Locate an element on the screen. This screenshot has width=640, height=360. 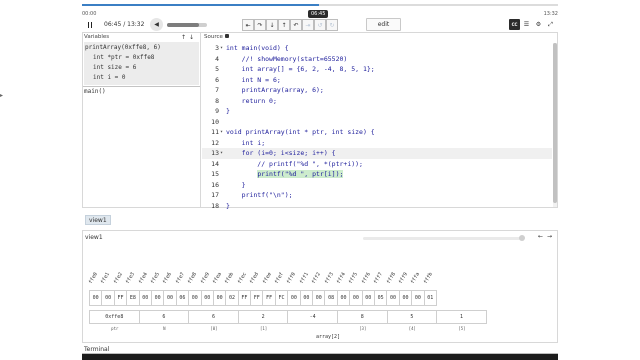
variable-row: int size = 6 is located at coordinates (115, 67).